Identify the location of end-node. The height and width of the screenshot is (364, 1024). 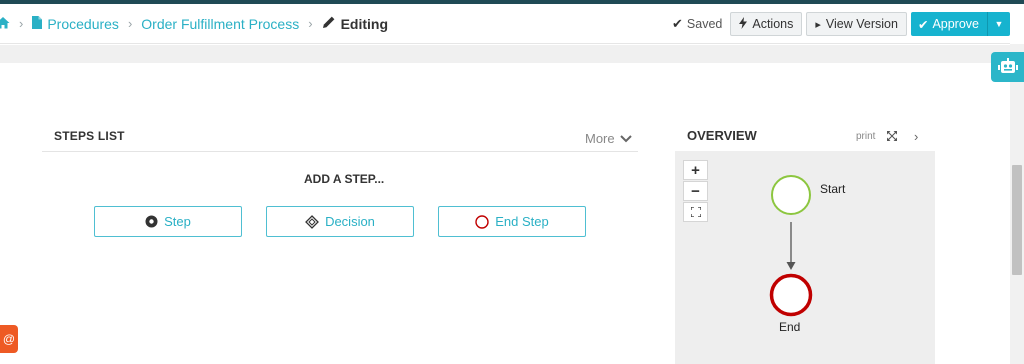
(791, 295).